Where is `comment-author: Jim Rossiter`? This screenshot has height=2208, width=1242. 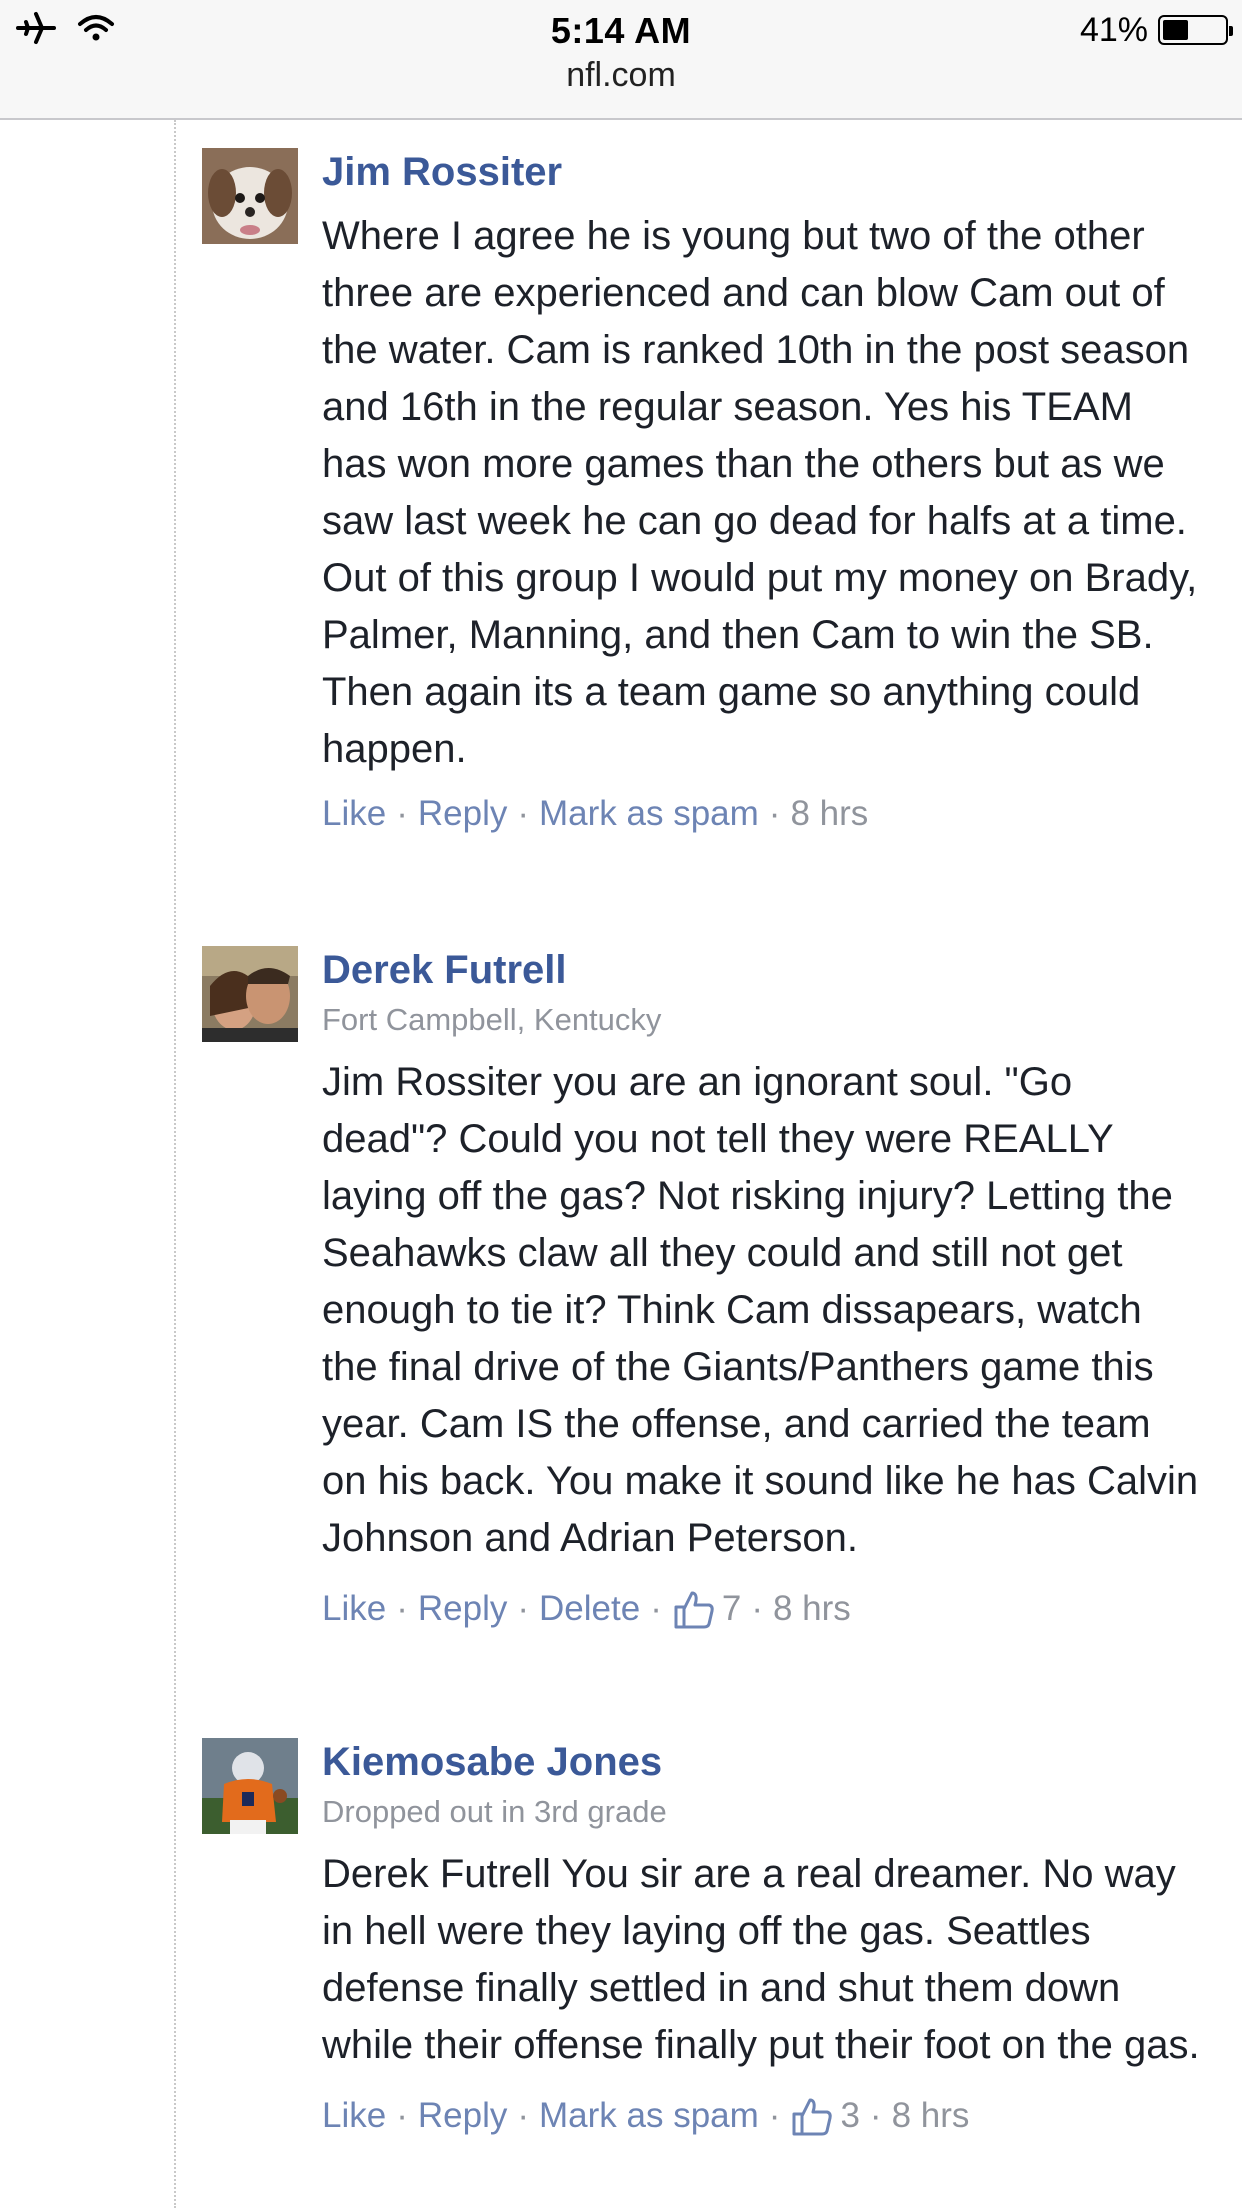
comment-author: Jim Rossiter is located at coordinates (762, 172).